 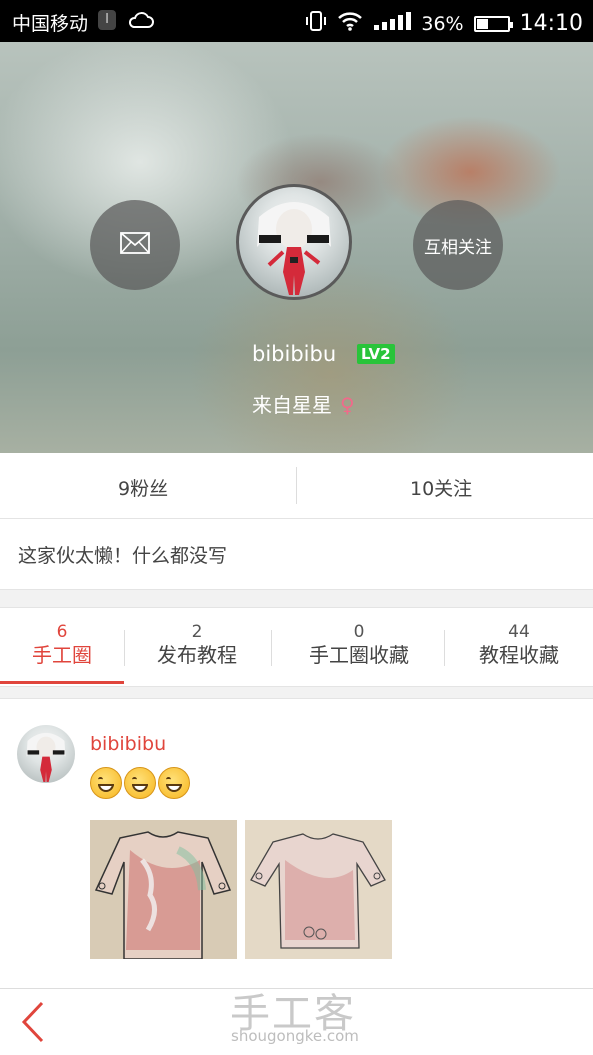 What do you see at coordinates (50, 24) in the screenshot?
I see `carrier-name: 中国移动` at bounding box center [50, 24].